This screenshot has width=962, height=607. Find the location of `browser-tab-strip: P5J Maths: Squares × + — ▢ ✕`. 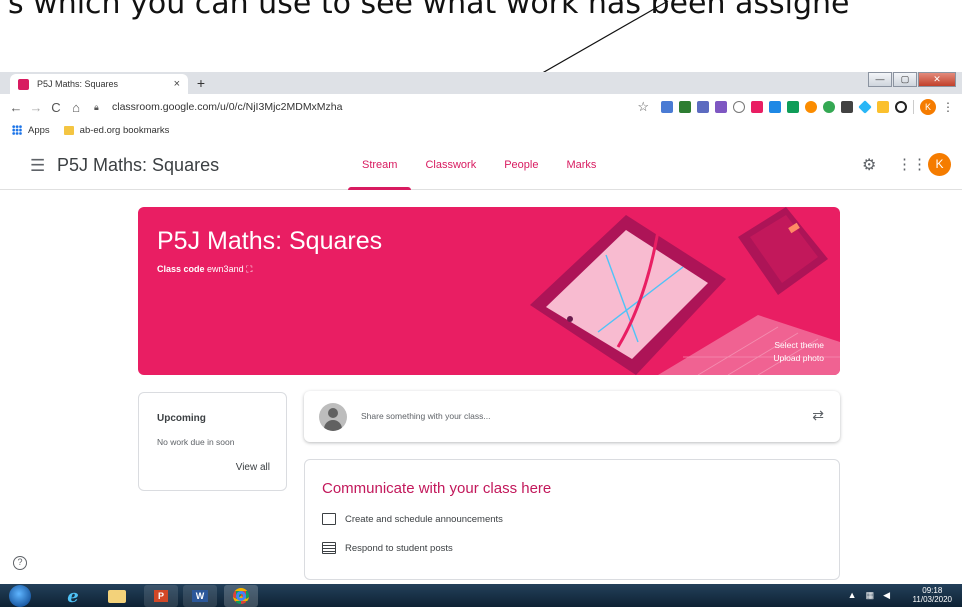

browser-tab-strip: P5J Maths: Squares × + — ▢ ✕ is located at coordinates (481, 83).